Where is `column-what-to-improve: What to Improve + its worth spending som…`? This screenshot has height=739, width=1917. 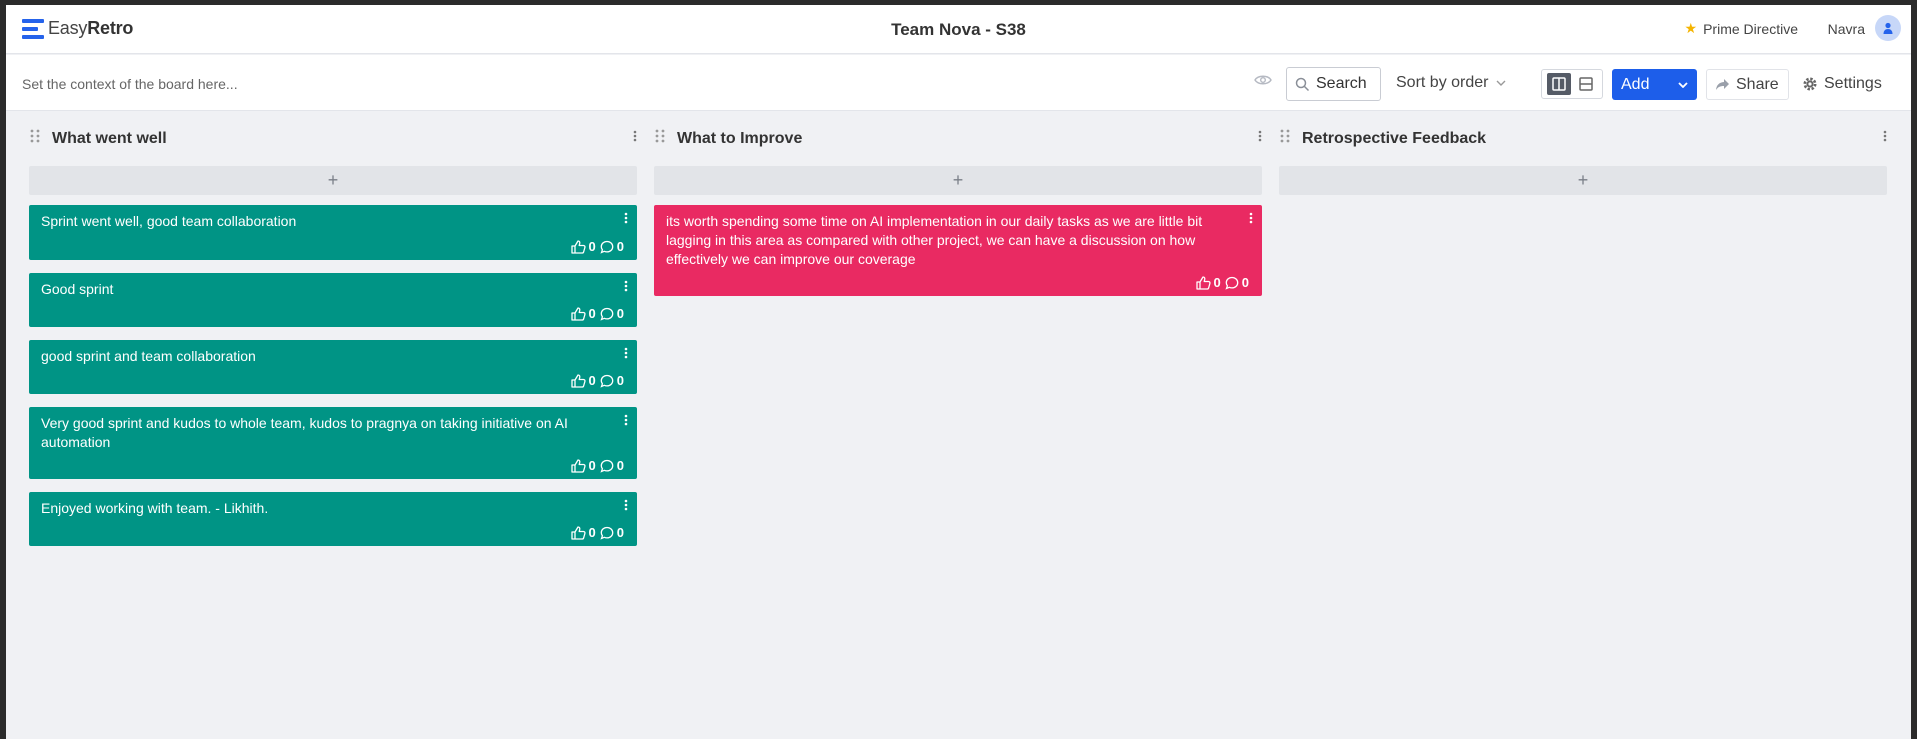 column-what-to-improve: What to Improve + its worth spending som… is located at coordinates (958, 203).